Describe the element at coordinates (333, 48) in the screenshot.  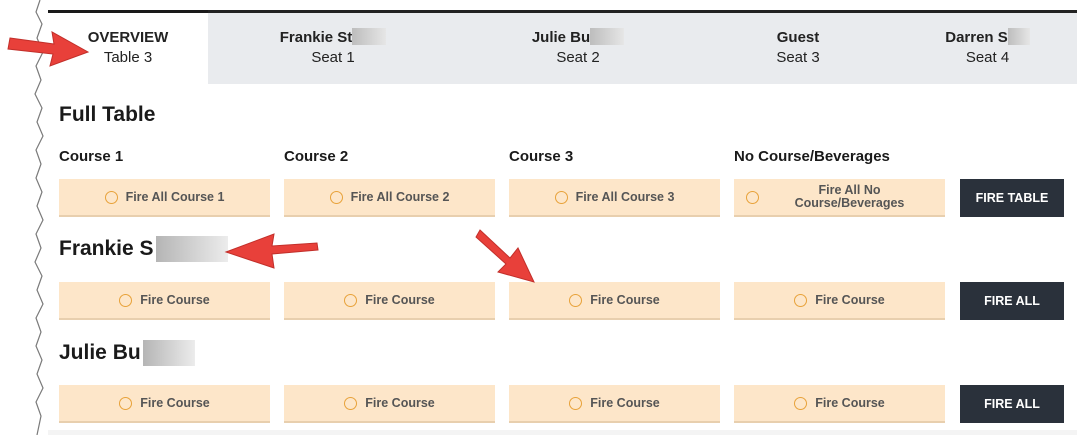
I see `tab-seat-1: Frankie St Seat 1` at that location.